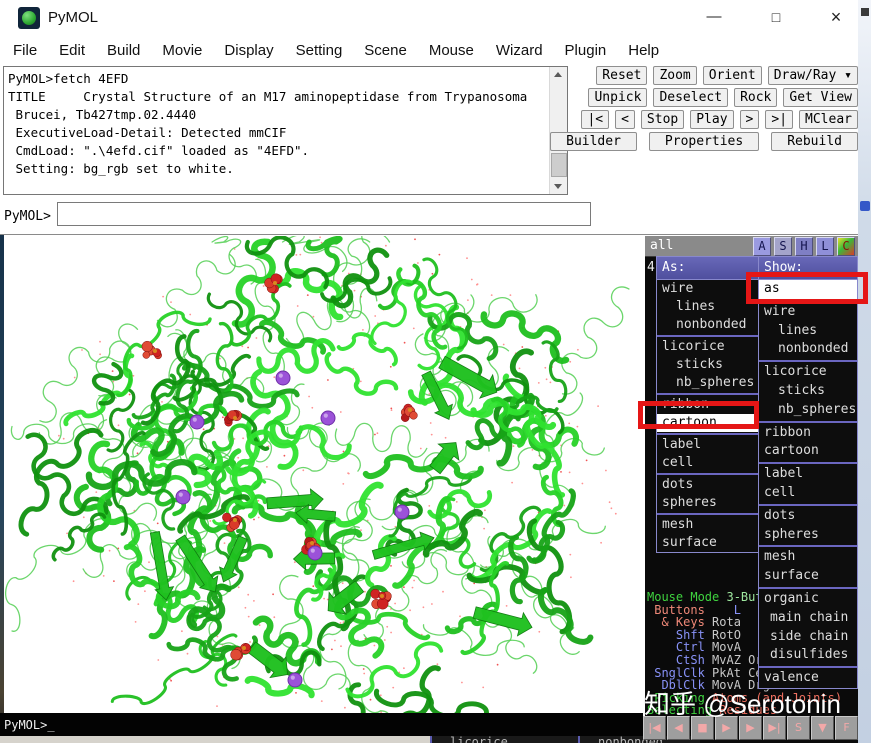 This screenshot has height=743, width=871. I want to click on command-input, so click(324, 214).